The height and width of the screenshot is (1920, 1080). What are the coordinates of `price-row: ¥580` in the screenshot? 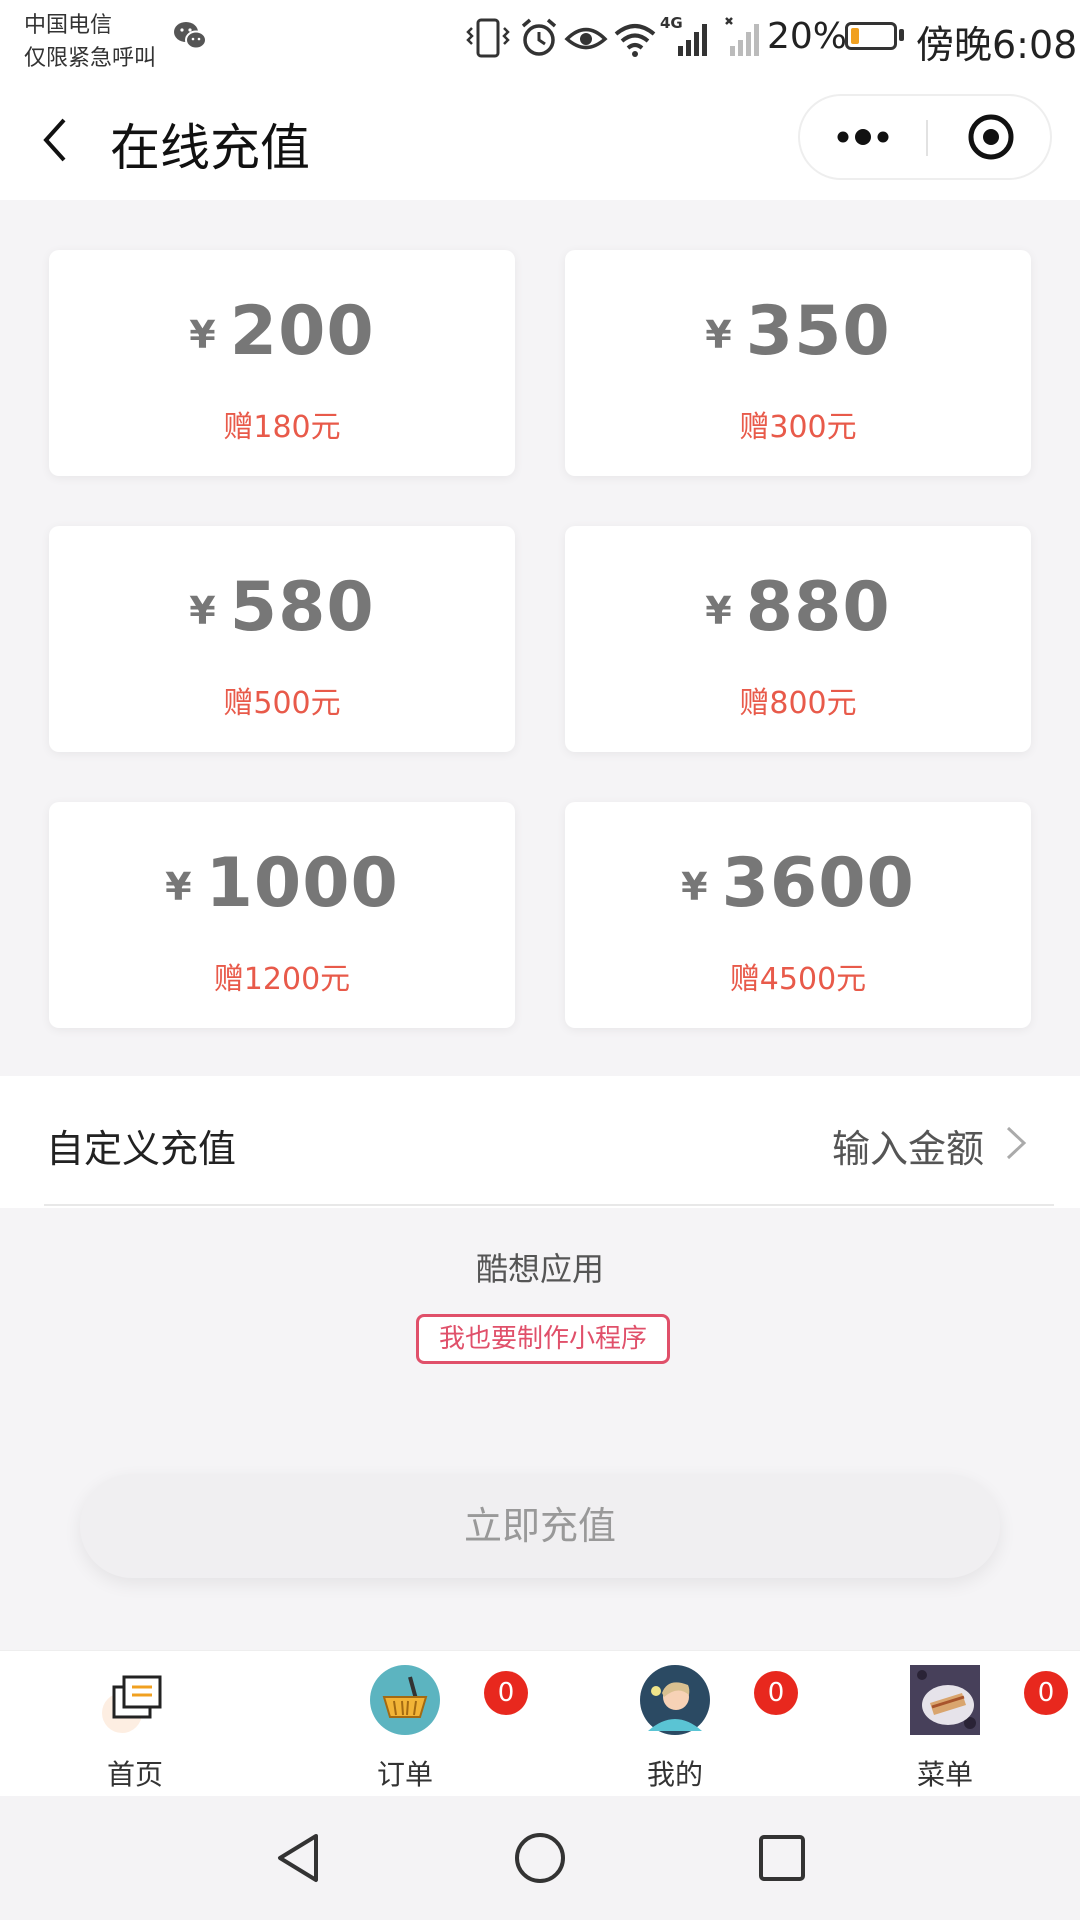 It's located at (282, 607).